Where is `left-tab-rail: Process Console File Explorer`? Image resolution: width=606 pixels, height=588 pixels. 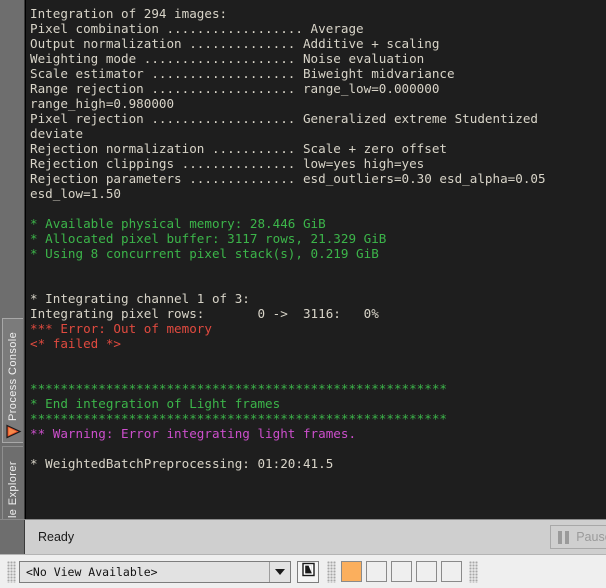 left-tab-rail: Process Console File Explorer is located at coordinates (12, 275).